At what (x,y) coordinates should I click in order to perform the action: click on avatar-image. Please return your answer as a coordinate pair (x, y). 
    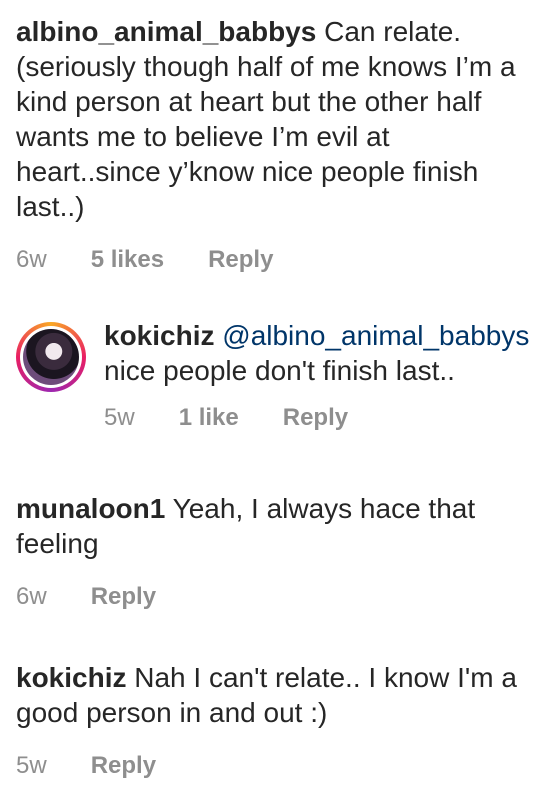
    Looking at the image, I should click on (51, 357).